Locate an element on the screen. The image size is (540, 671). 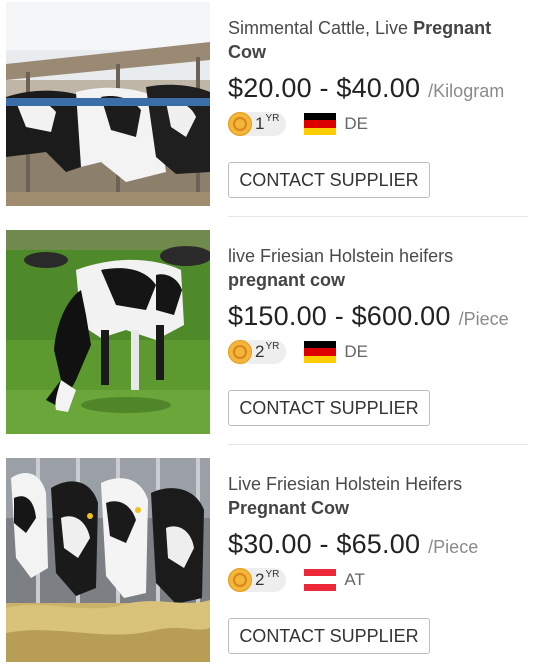
product-image-feeding is located at coordinates (108, 560).